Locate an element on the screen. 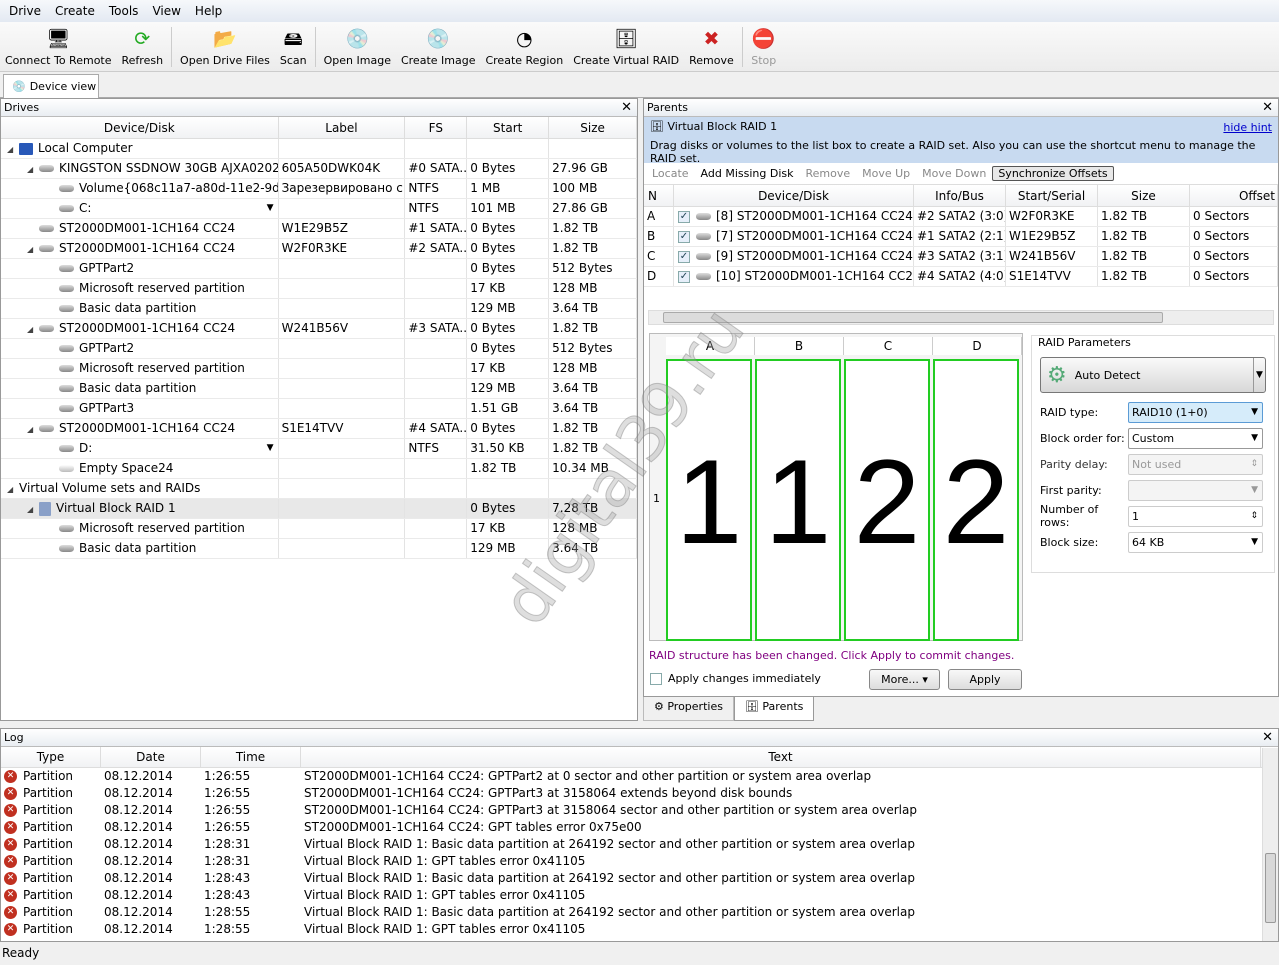 The width and height of the screenshot is (1279, 965). vertical-scrollbar is located at coordinates (1270, 844).